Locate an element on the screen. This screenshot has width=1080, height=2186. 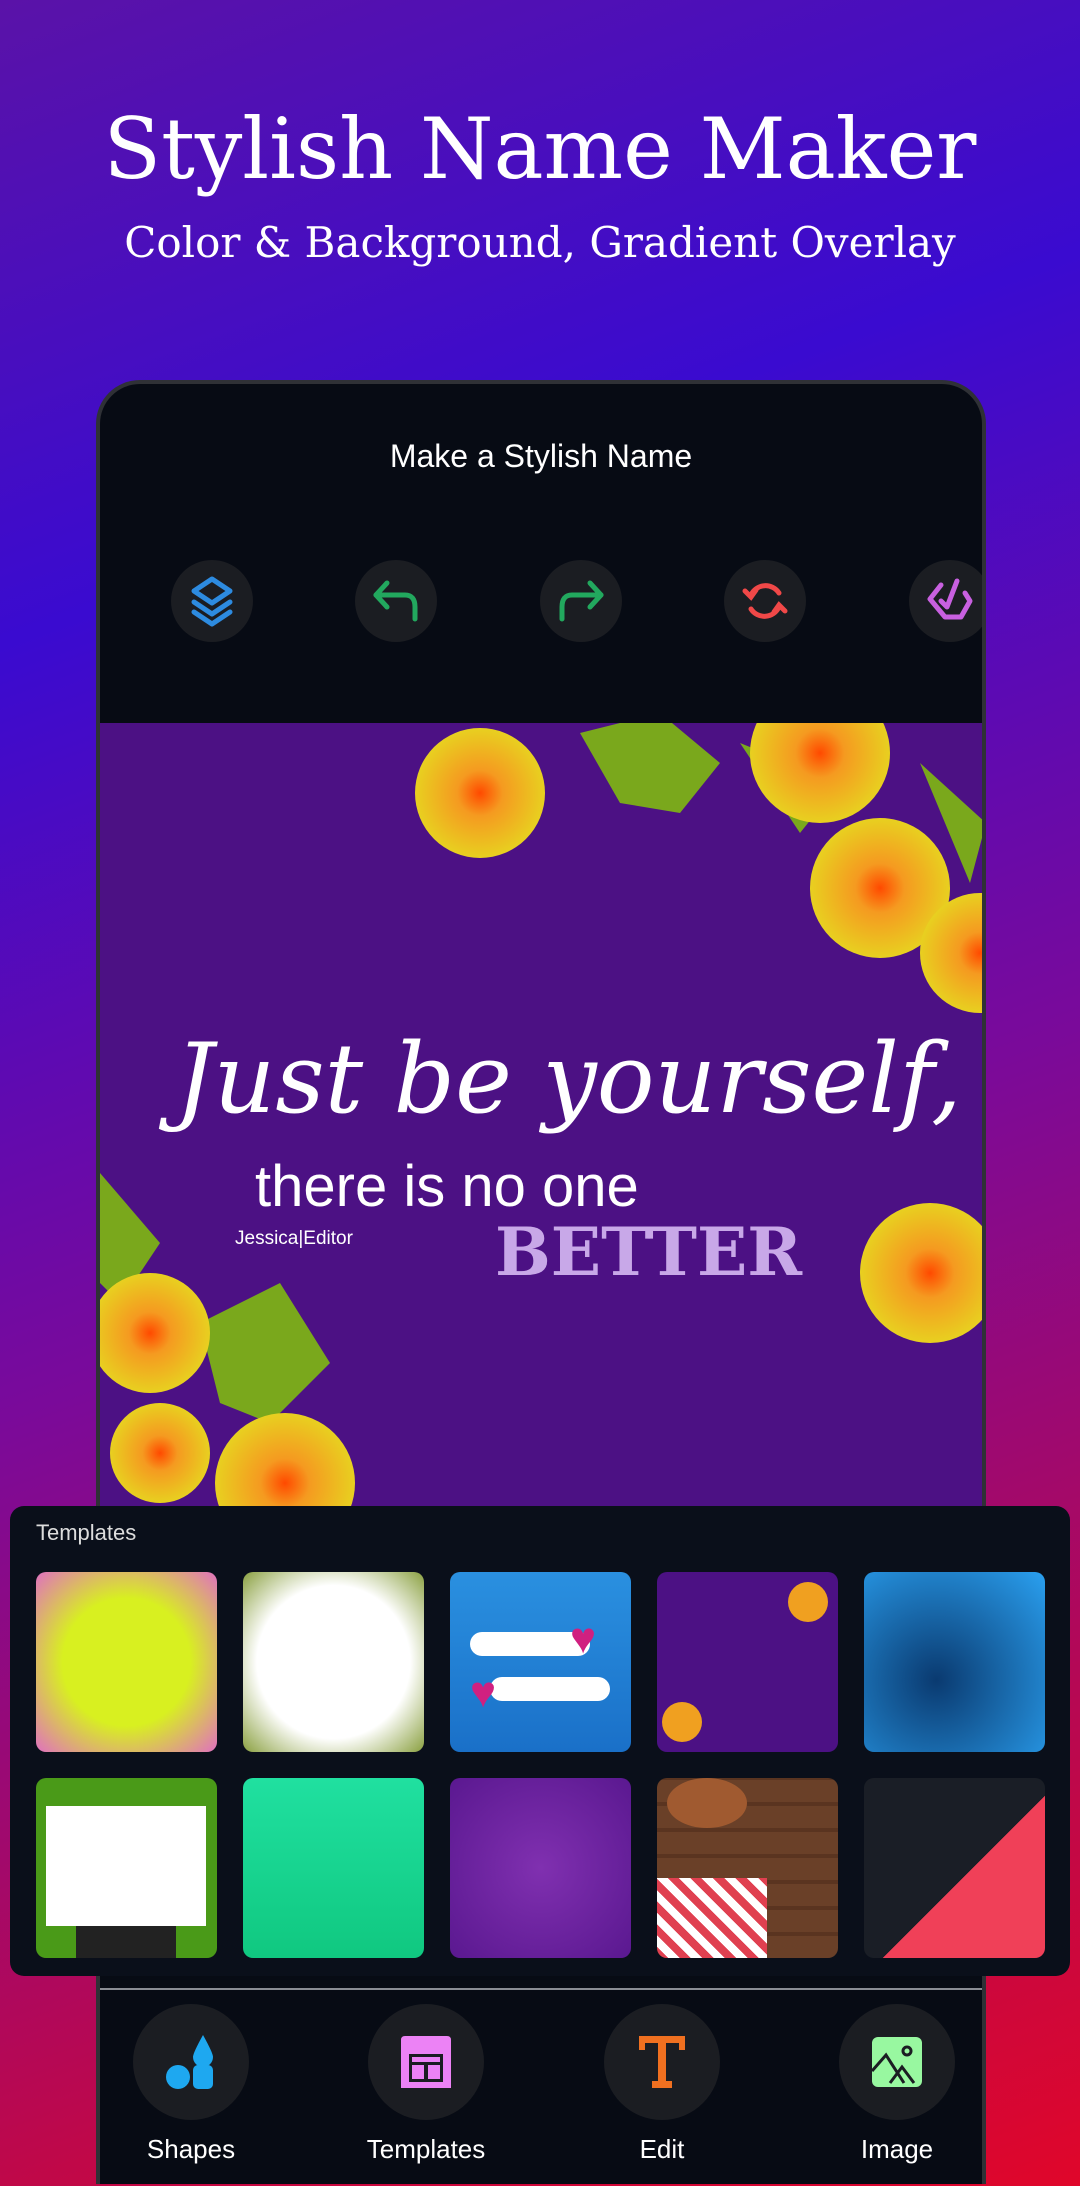
reset-button is located at coordinates (765, 601).